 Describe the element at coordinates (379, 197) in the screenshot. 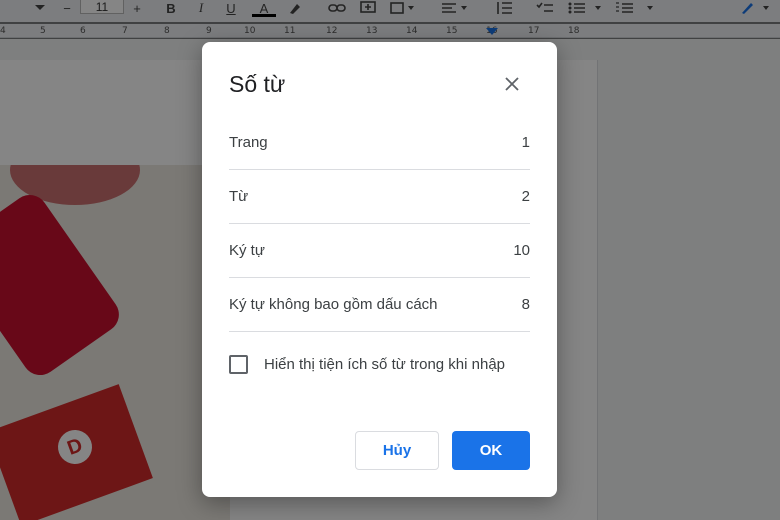

I see `stat-row-words: Từ 2` at that location.